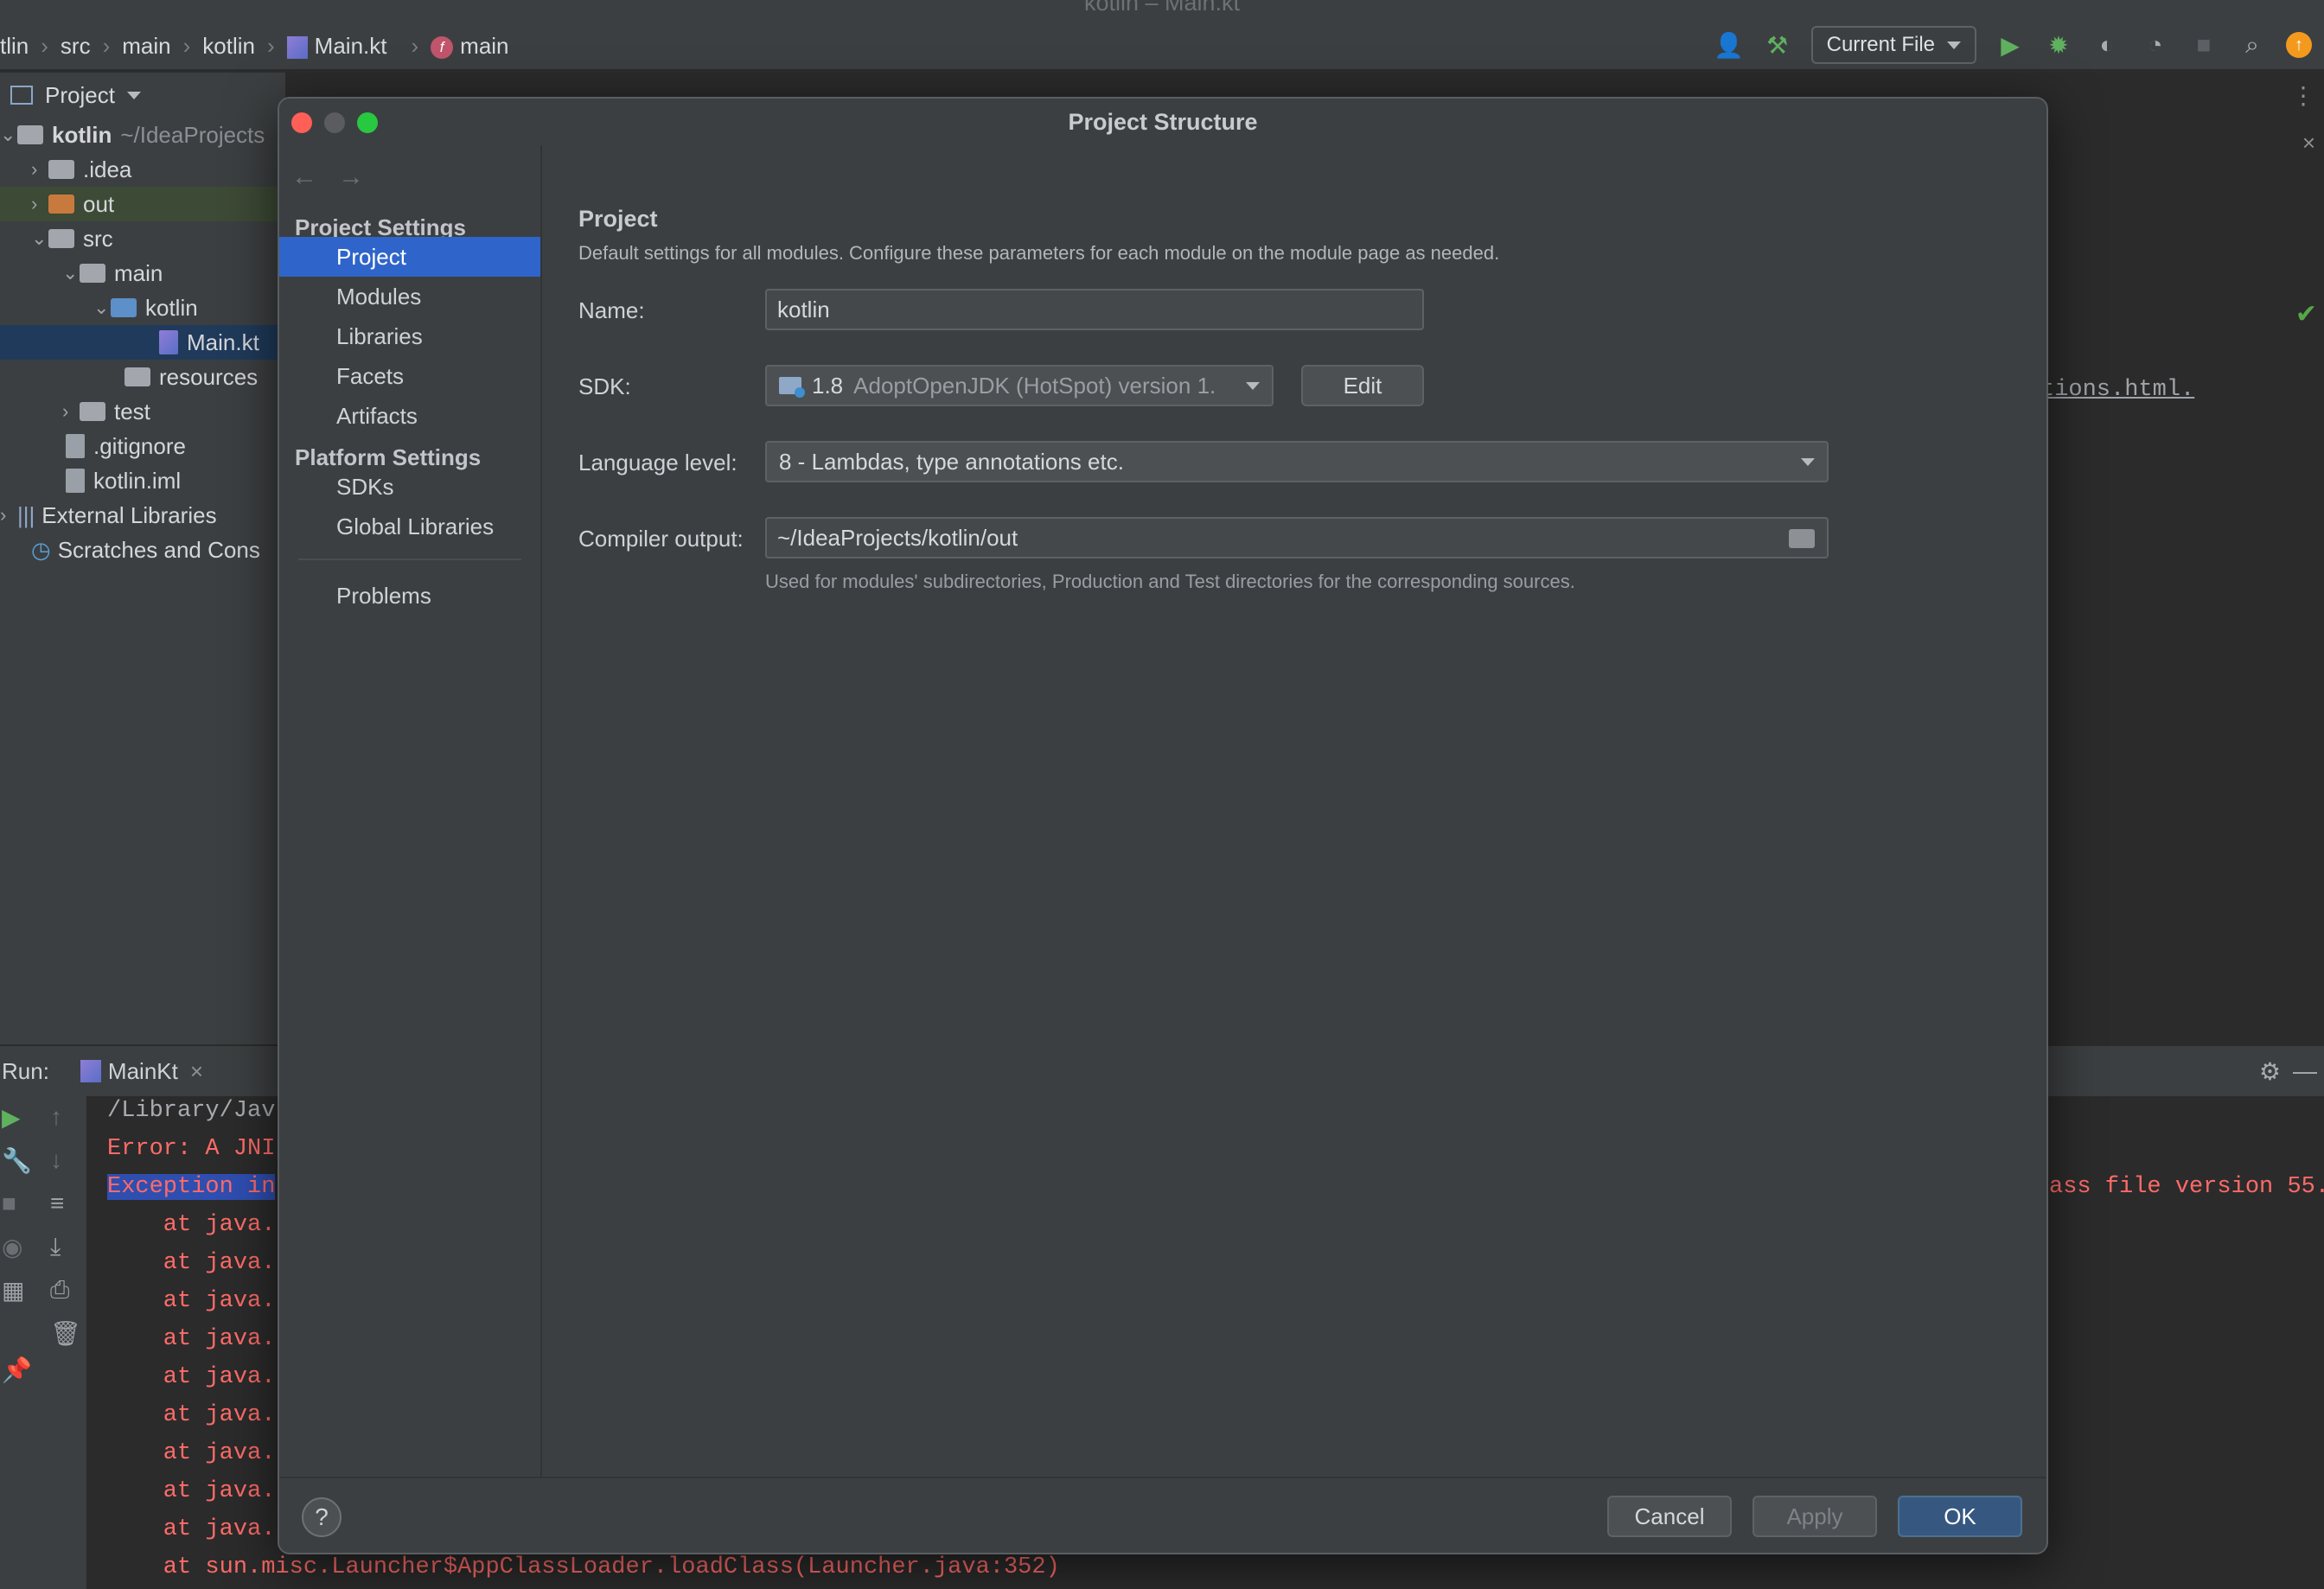  Describe the element at coordinates (1362, 385) in the screenshot. I see `sdk-edit-button: Edit` at that location.